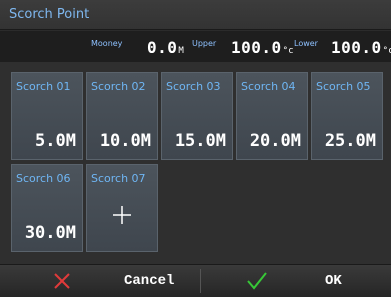 The height and width of the screenshot is (297, 391). What do you see at coordinates (275, 141) in the screenshot?
I see `tile-value: 20.0M` at bounding box center [275, 141].